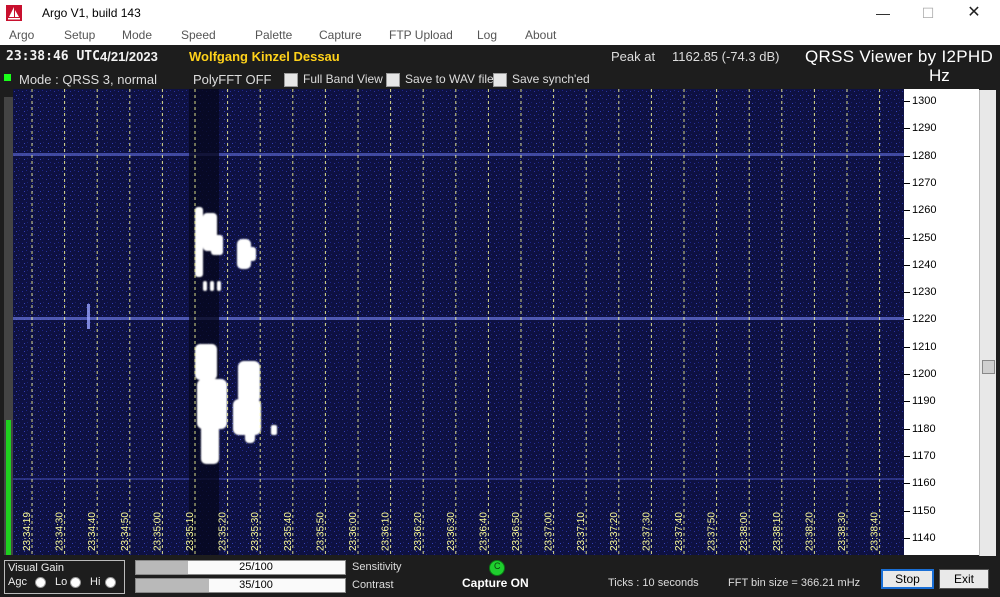 This screenshot has height=597, width=1000. What do you see at coordinates (393, 80) in the screenshot?
I see `save-wav-checkbox` at bounding box center [393, 80].